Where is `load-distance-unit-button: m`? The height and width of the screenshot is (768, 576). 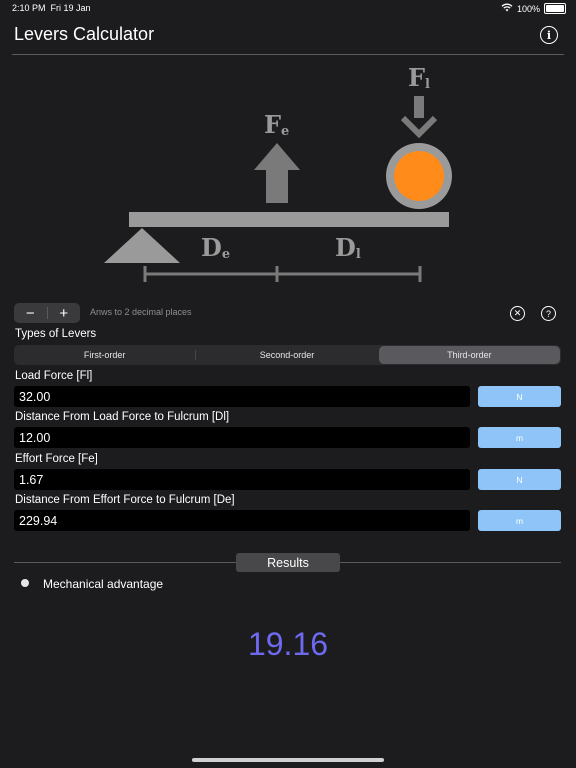
load-distance-unit-button: m is located at coordinates (519, 437).